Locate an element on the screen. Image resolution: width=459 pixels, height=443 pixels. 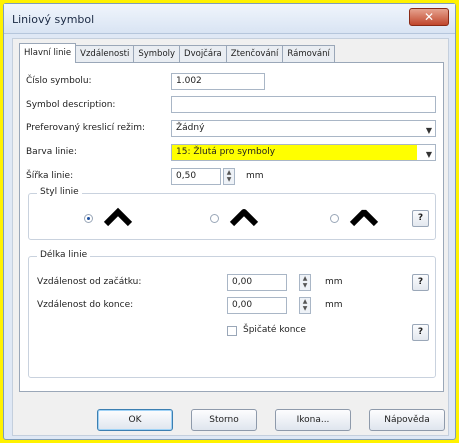
pointed-ends-checkbox is located at coordinates (232, 331).